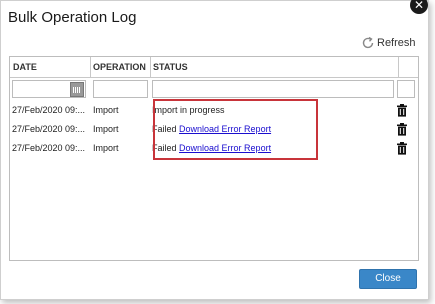 The height and width of the screenshot is (304, 435). What do you see at coordinates (72, 17) in the screenshot?
I see `dialog-title: Bulk Operation Log` at bounding box center [72, 17].